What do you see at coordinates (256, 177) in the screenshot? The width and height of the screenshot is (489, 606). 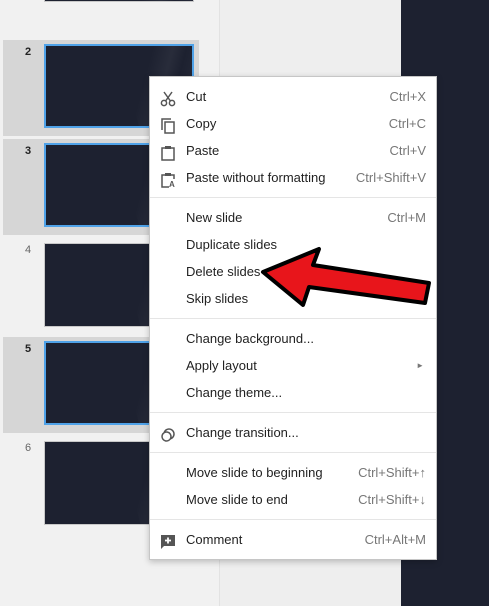 I see `menu-item-label: Paste without formatting` at bounding box center [256, 177].